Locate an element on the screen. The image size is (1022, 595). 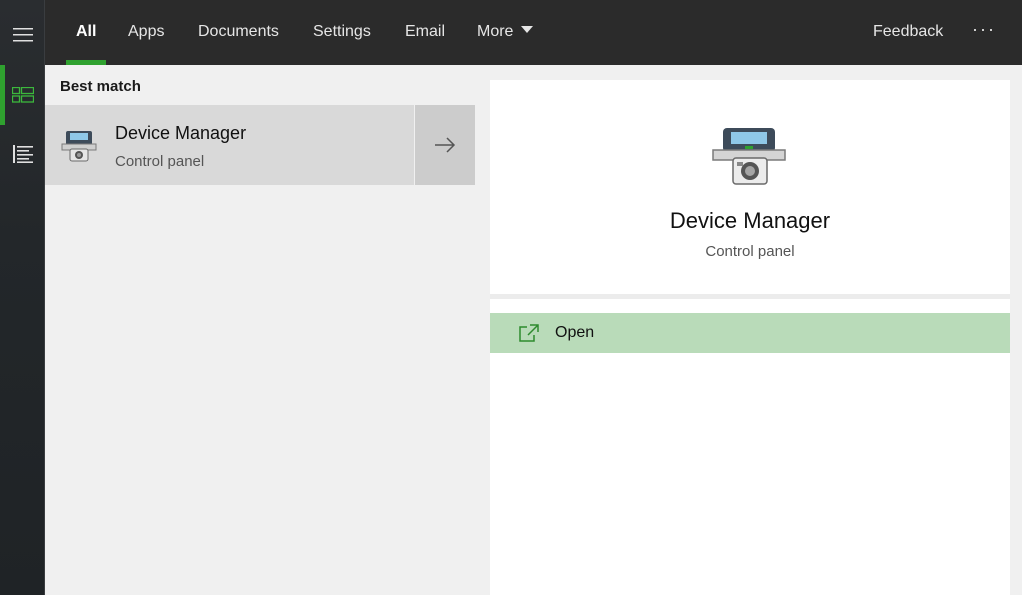
arrow-right-icon is located at coordinates (445, 145).